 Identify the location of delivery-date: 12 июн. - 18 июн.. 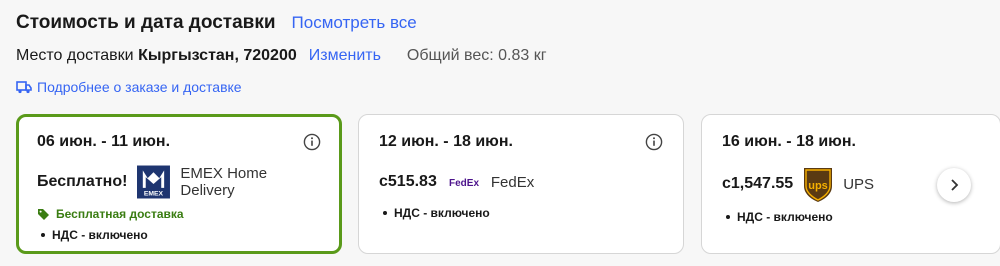
(446, 141).